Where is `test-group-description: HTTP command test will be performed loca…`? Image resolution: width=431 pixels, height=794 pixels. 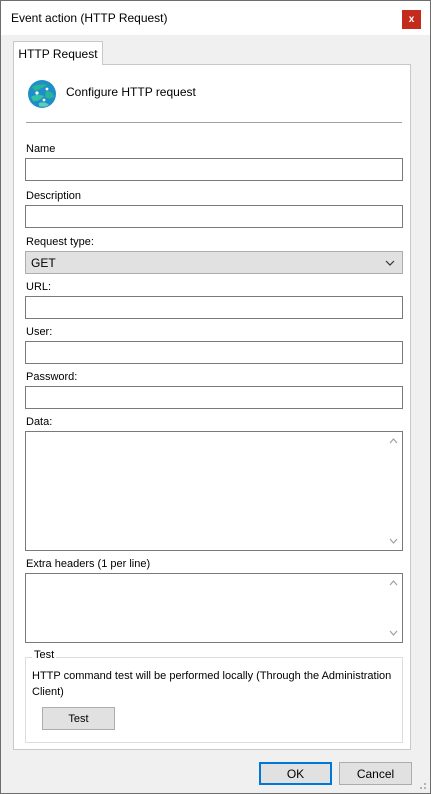 test-group-description: HTTP command test will be performed loca… is located at coordinates (212, 684).